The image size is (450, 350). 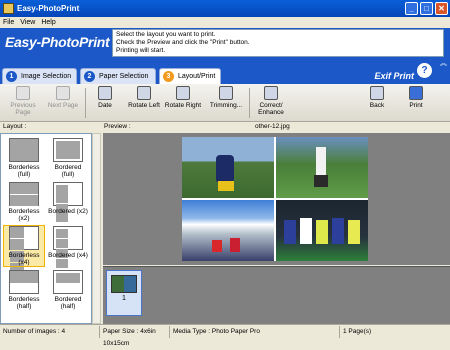 I want to click on back-arrow-icon, so click(x=377, y=93).